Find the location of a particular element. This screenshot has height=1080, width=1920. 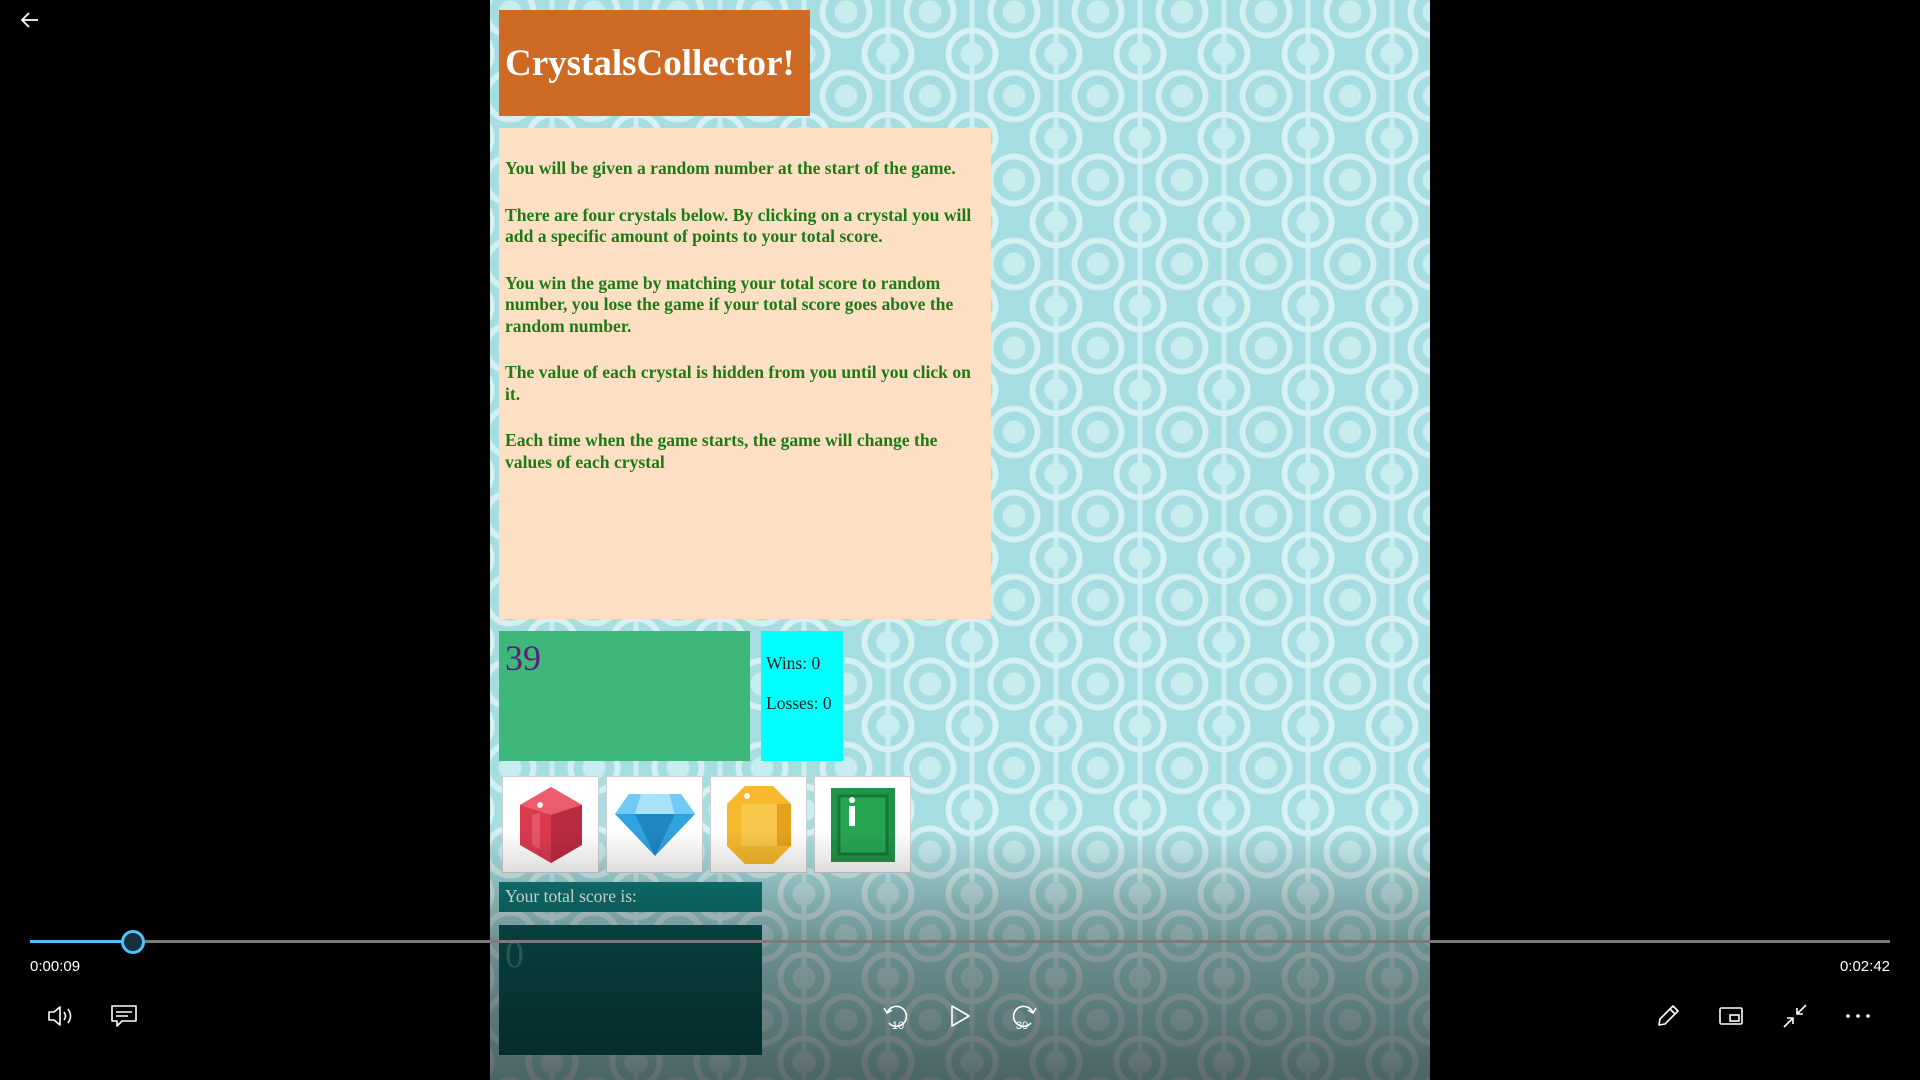

skip-back-seconds: 10 is located at coordinates (898, 1026).